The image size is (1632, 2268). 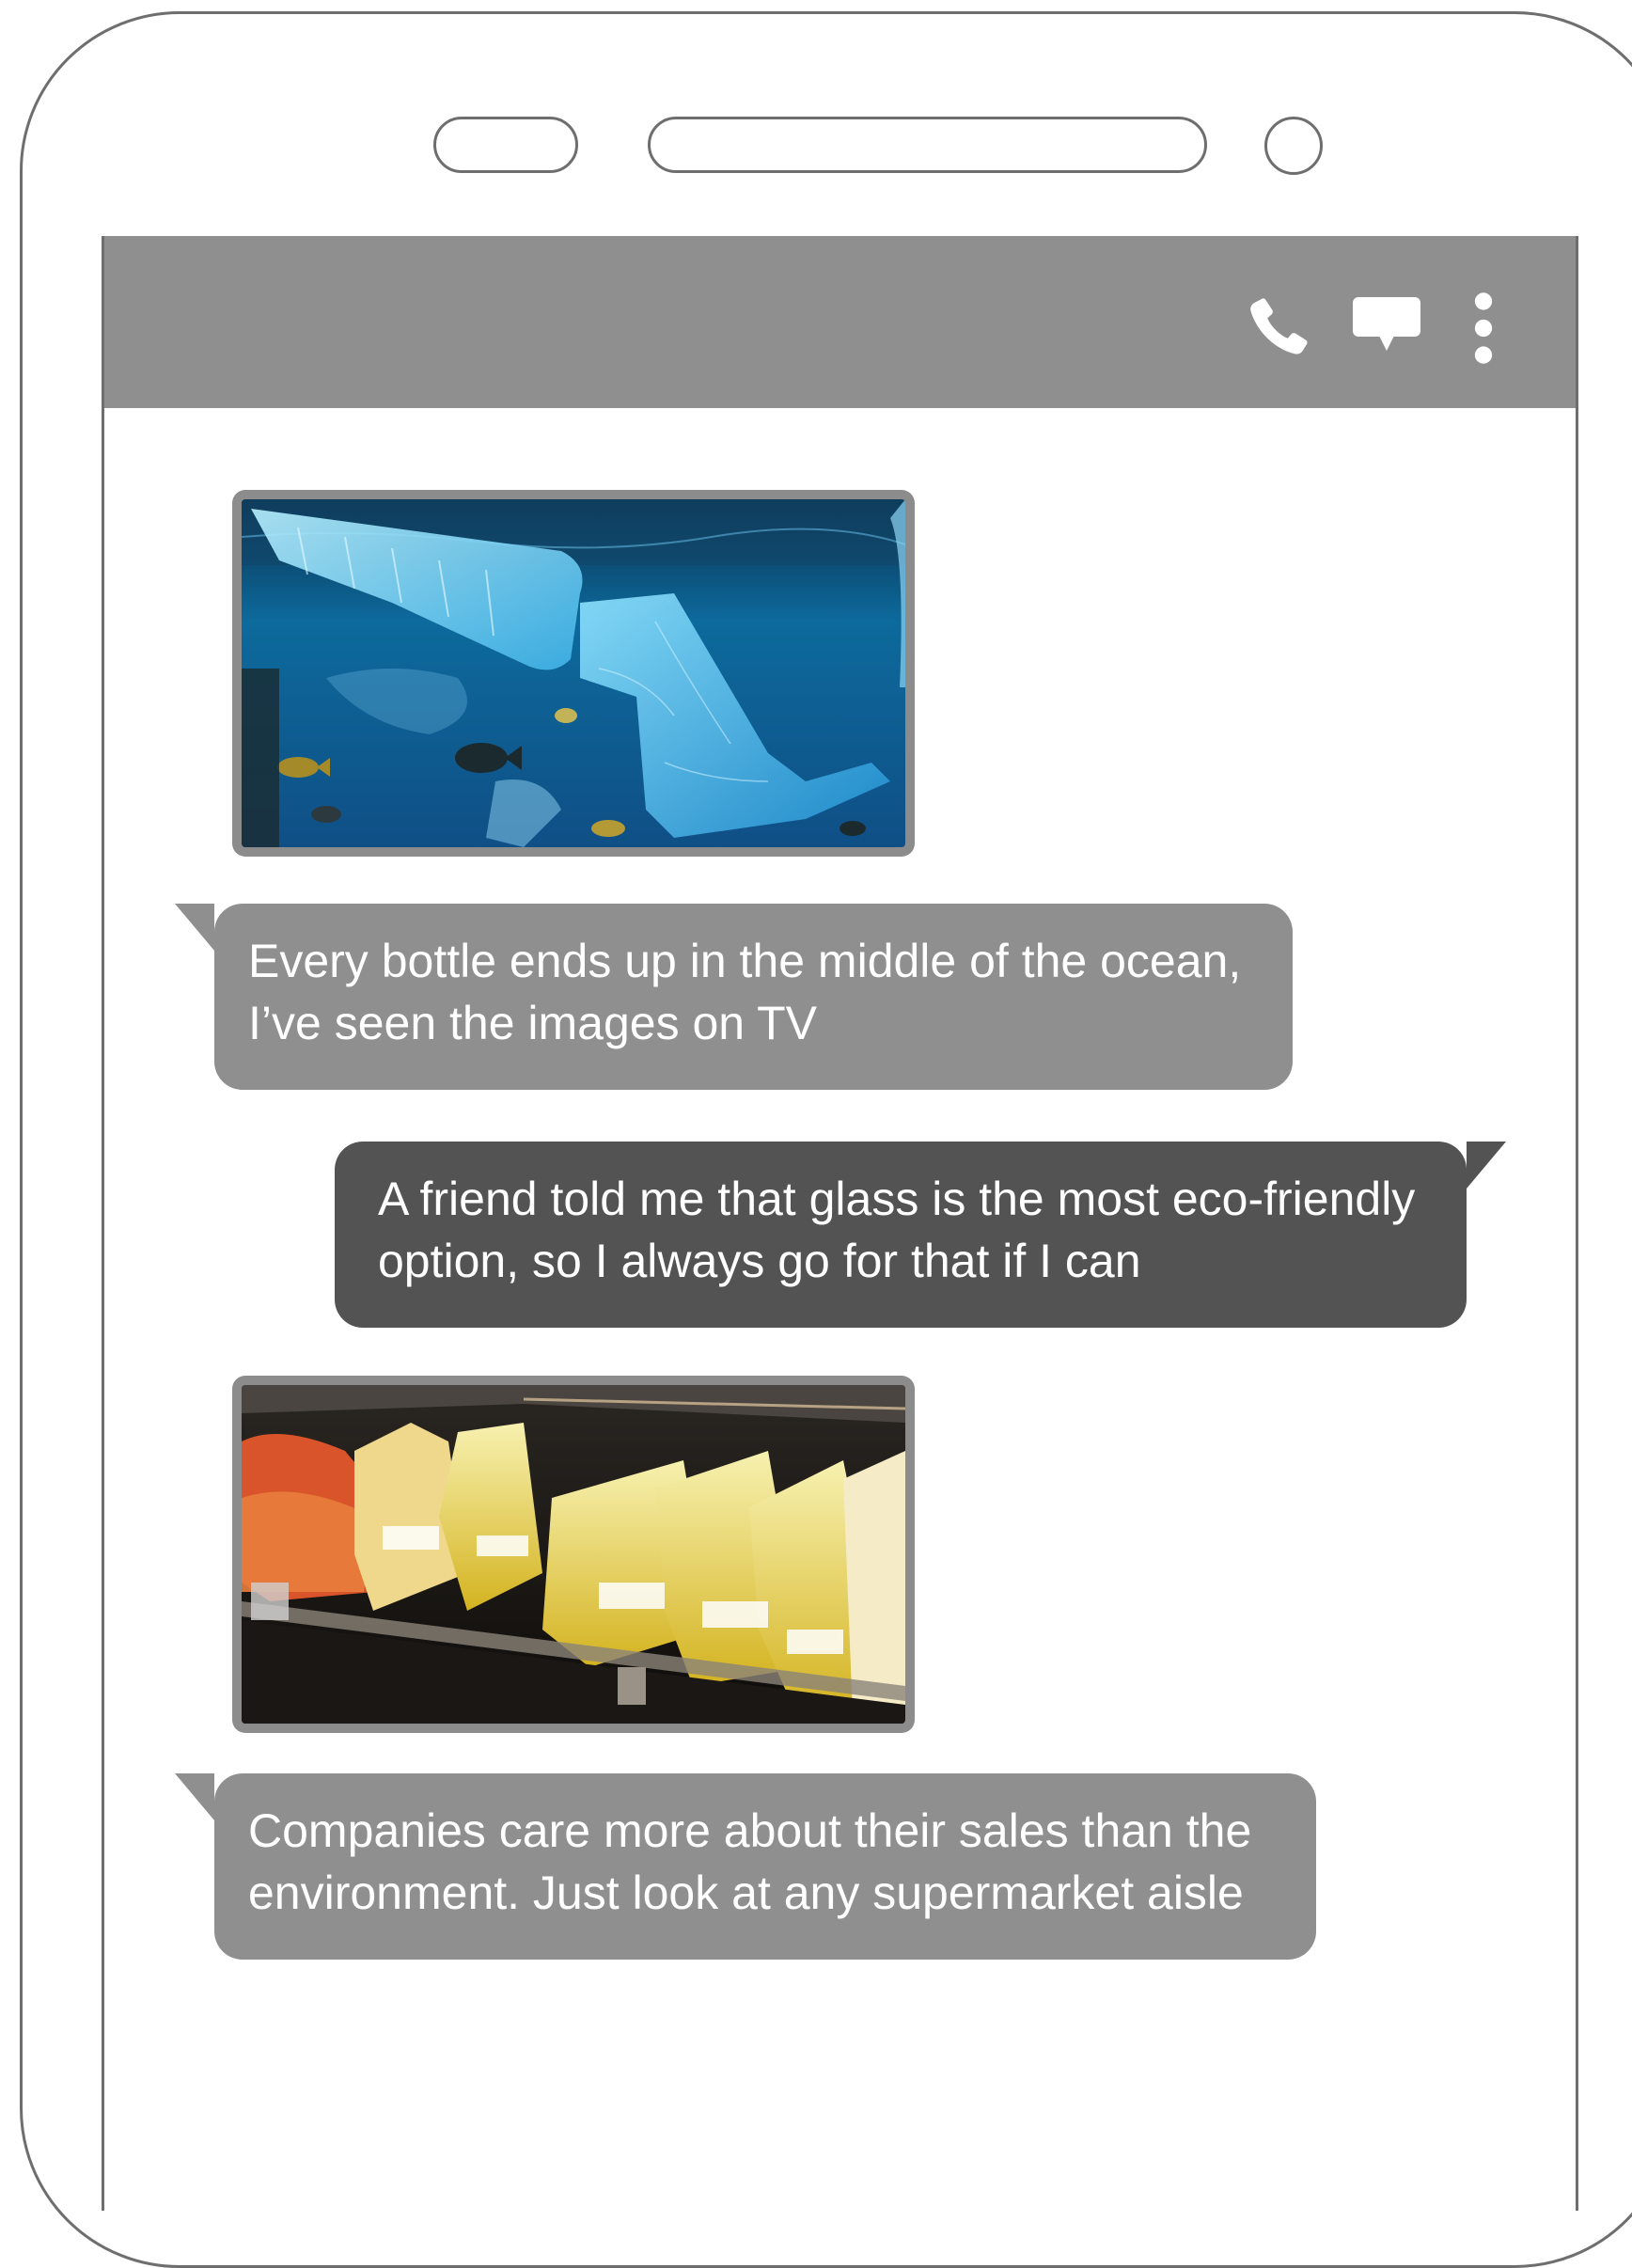 I want to click on more-vertical-icon, so click(x=1484, y=328).